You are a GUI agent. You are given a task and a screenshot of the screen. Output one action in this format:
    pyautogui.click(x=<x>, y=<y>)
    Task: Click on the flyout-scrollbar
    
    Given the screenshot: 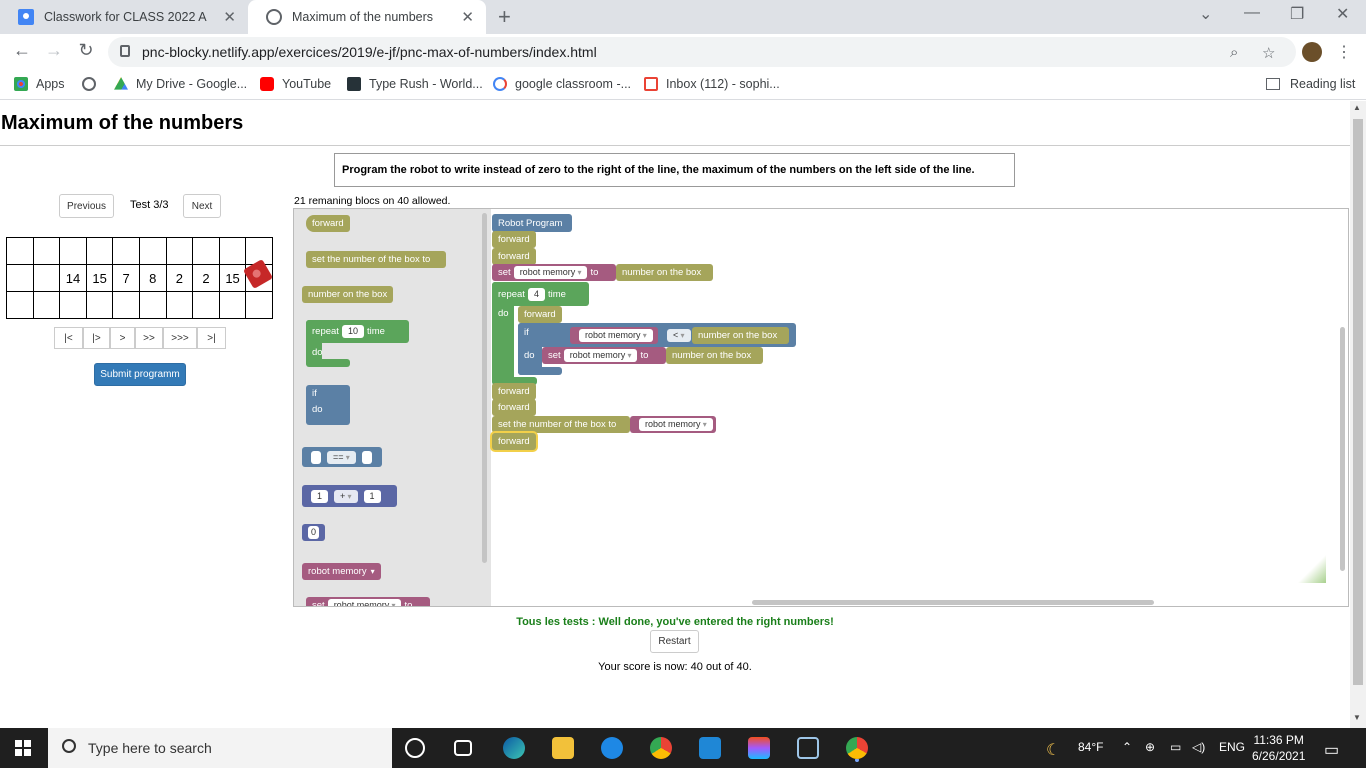 What is the action you would take?
    pyautogui.click(x=484, y=388)
    